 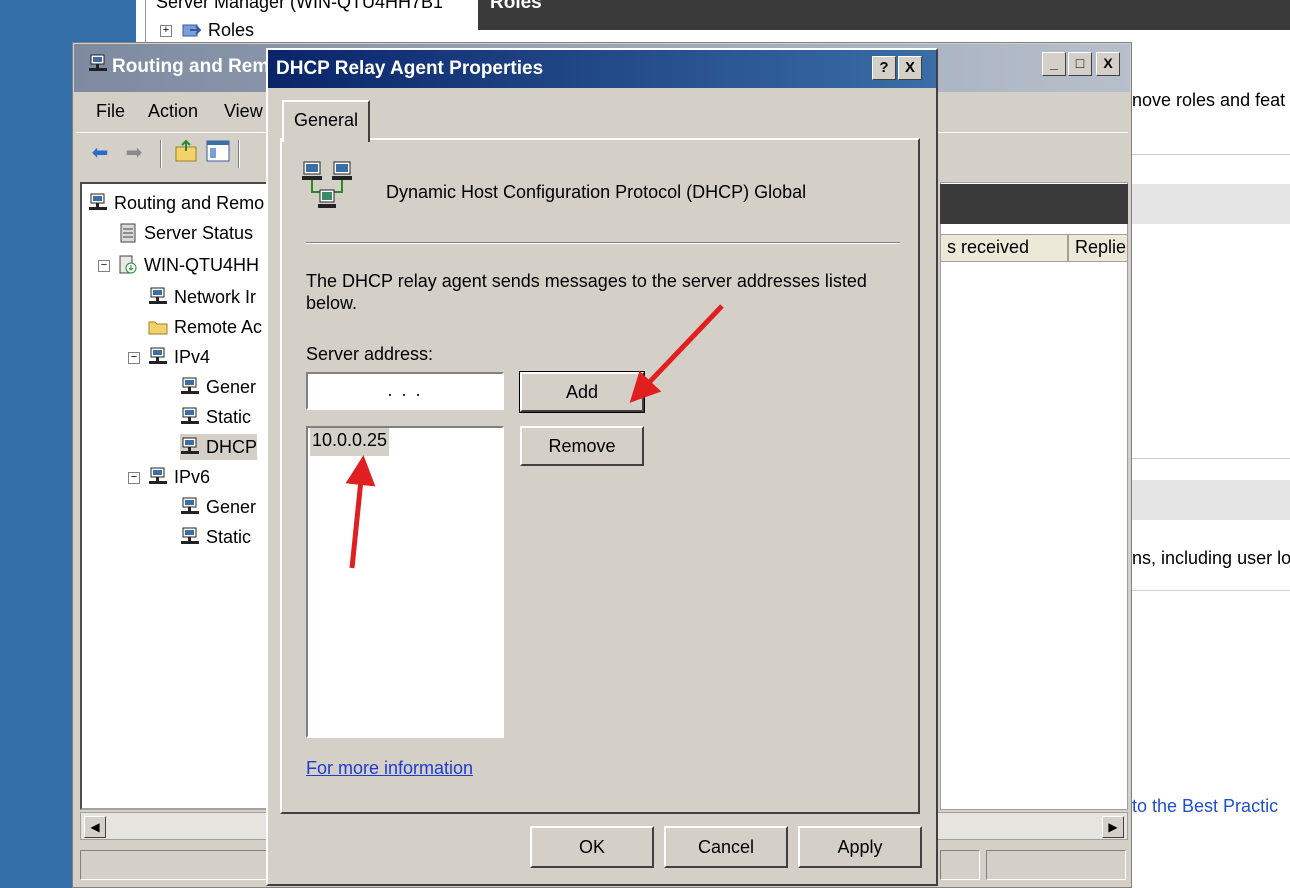 I want to click on server-node-icon, so click(x=128, y=265).